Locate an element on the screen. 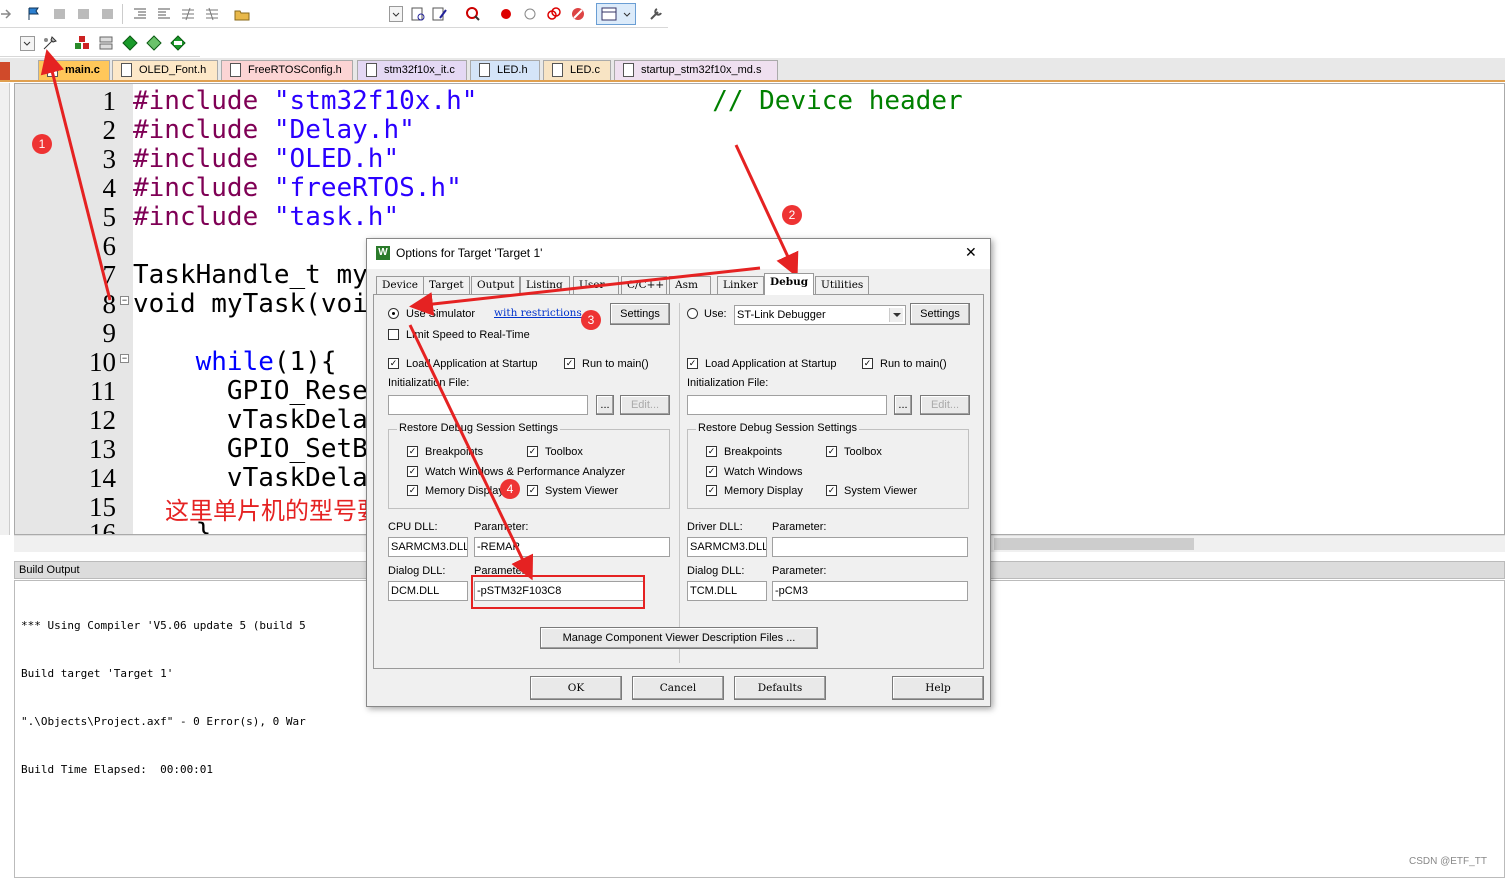  badge-3: 3 is located at coordinates (591, 320).